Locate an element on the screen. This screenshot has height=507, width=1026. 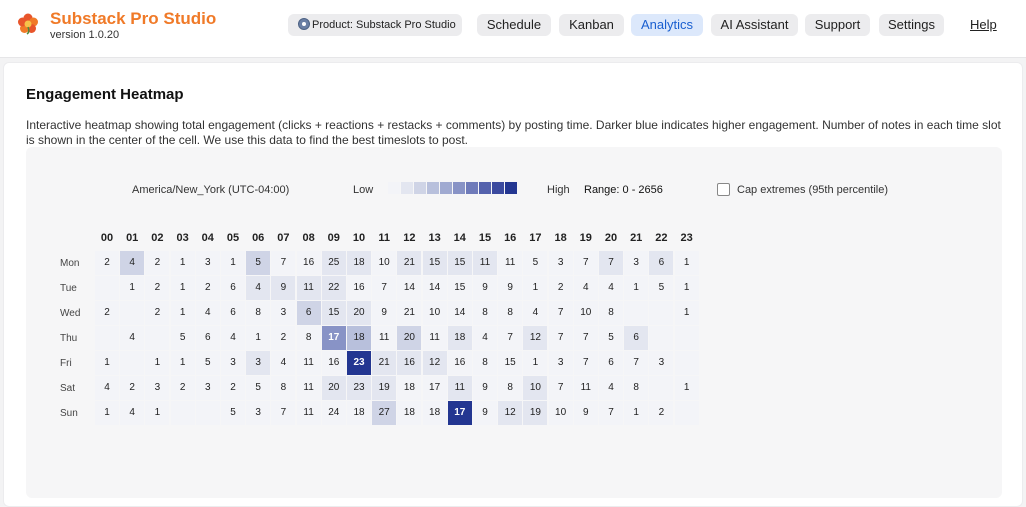
nav-kanban-button: Kanban is located at coordinates (591, 25).